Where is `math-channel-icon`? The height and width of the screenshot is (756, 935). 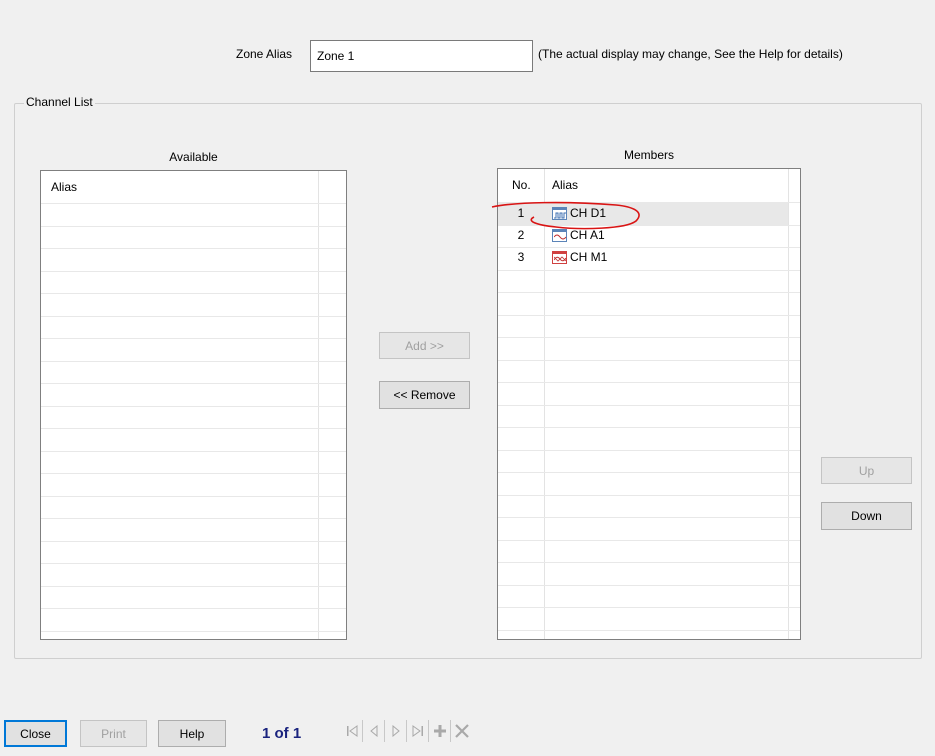
math-channel-icon is located at coordinates (559, 257).